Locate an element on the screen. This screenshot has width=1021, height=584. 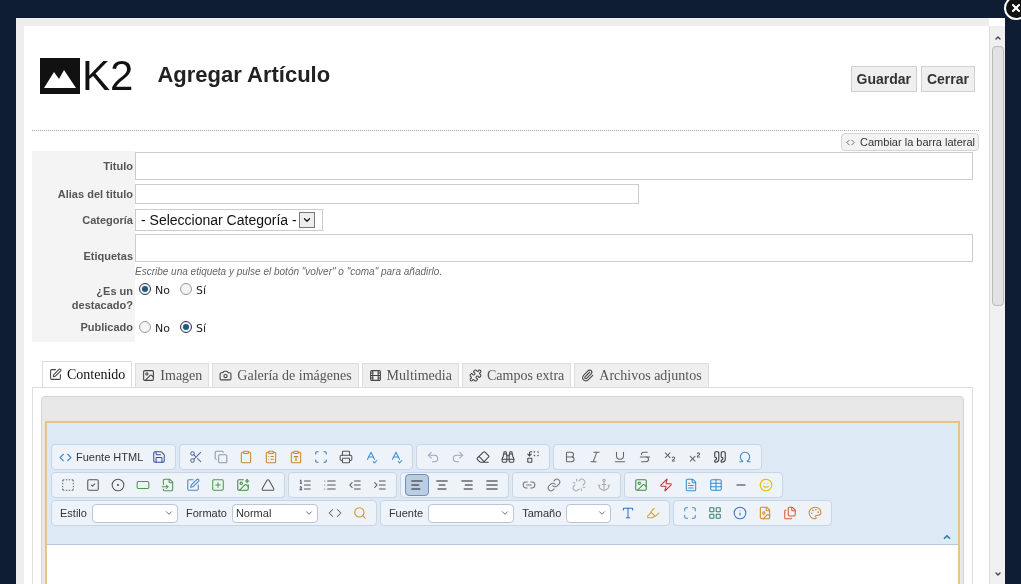
copy-icon is located at coordinates (221, 457).